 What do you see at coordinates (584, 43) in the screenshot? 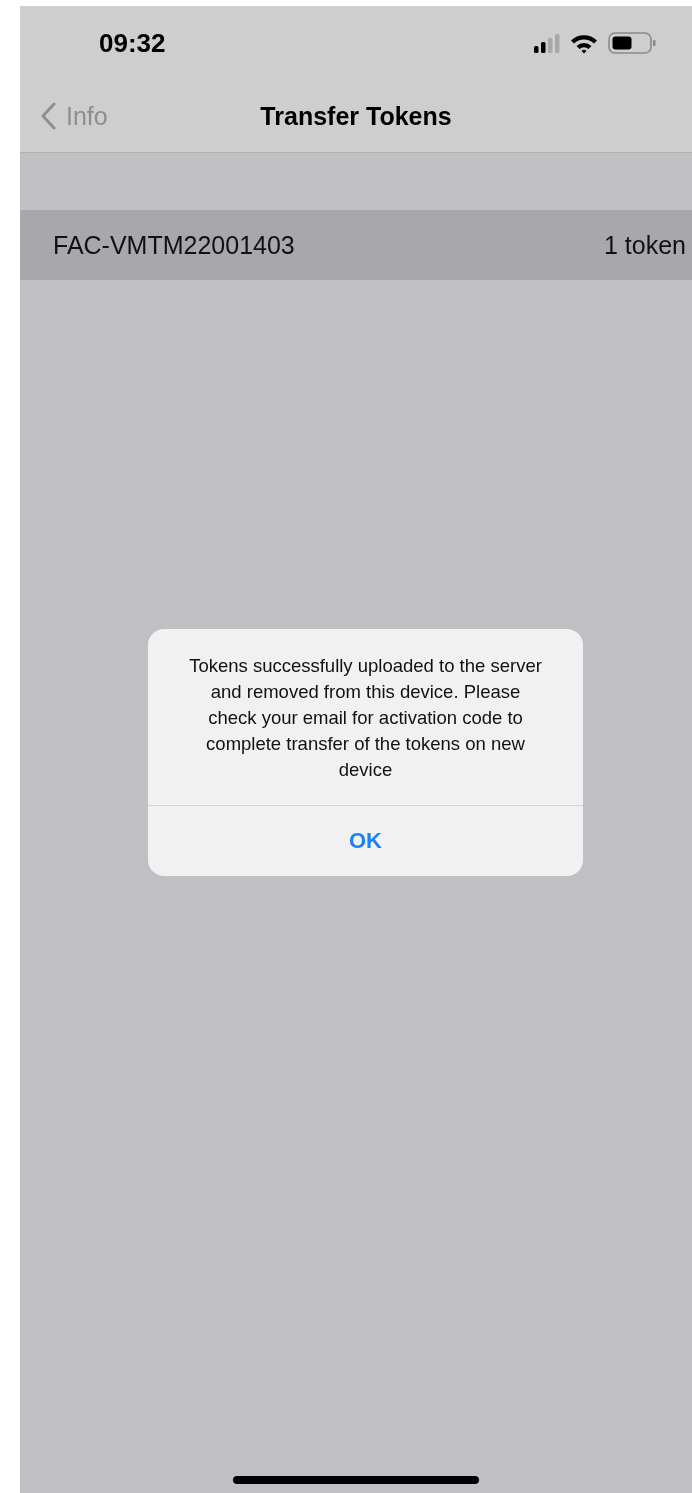
I see `wifi-icon` at bounding box center [584, 43].